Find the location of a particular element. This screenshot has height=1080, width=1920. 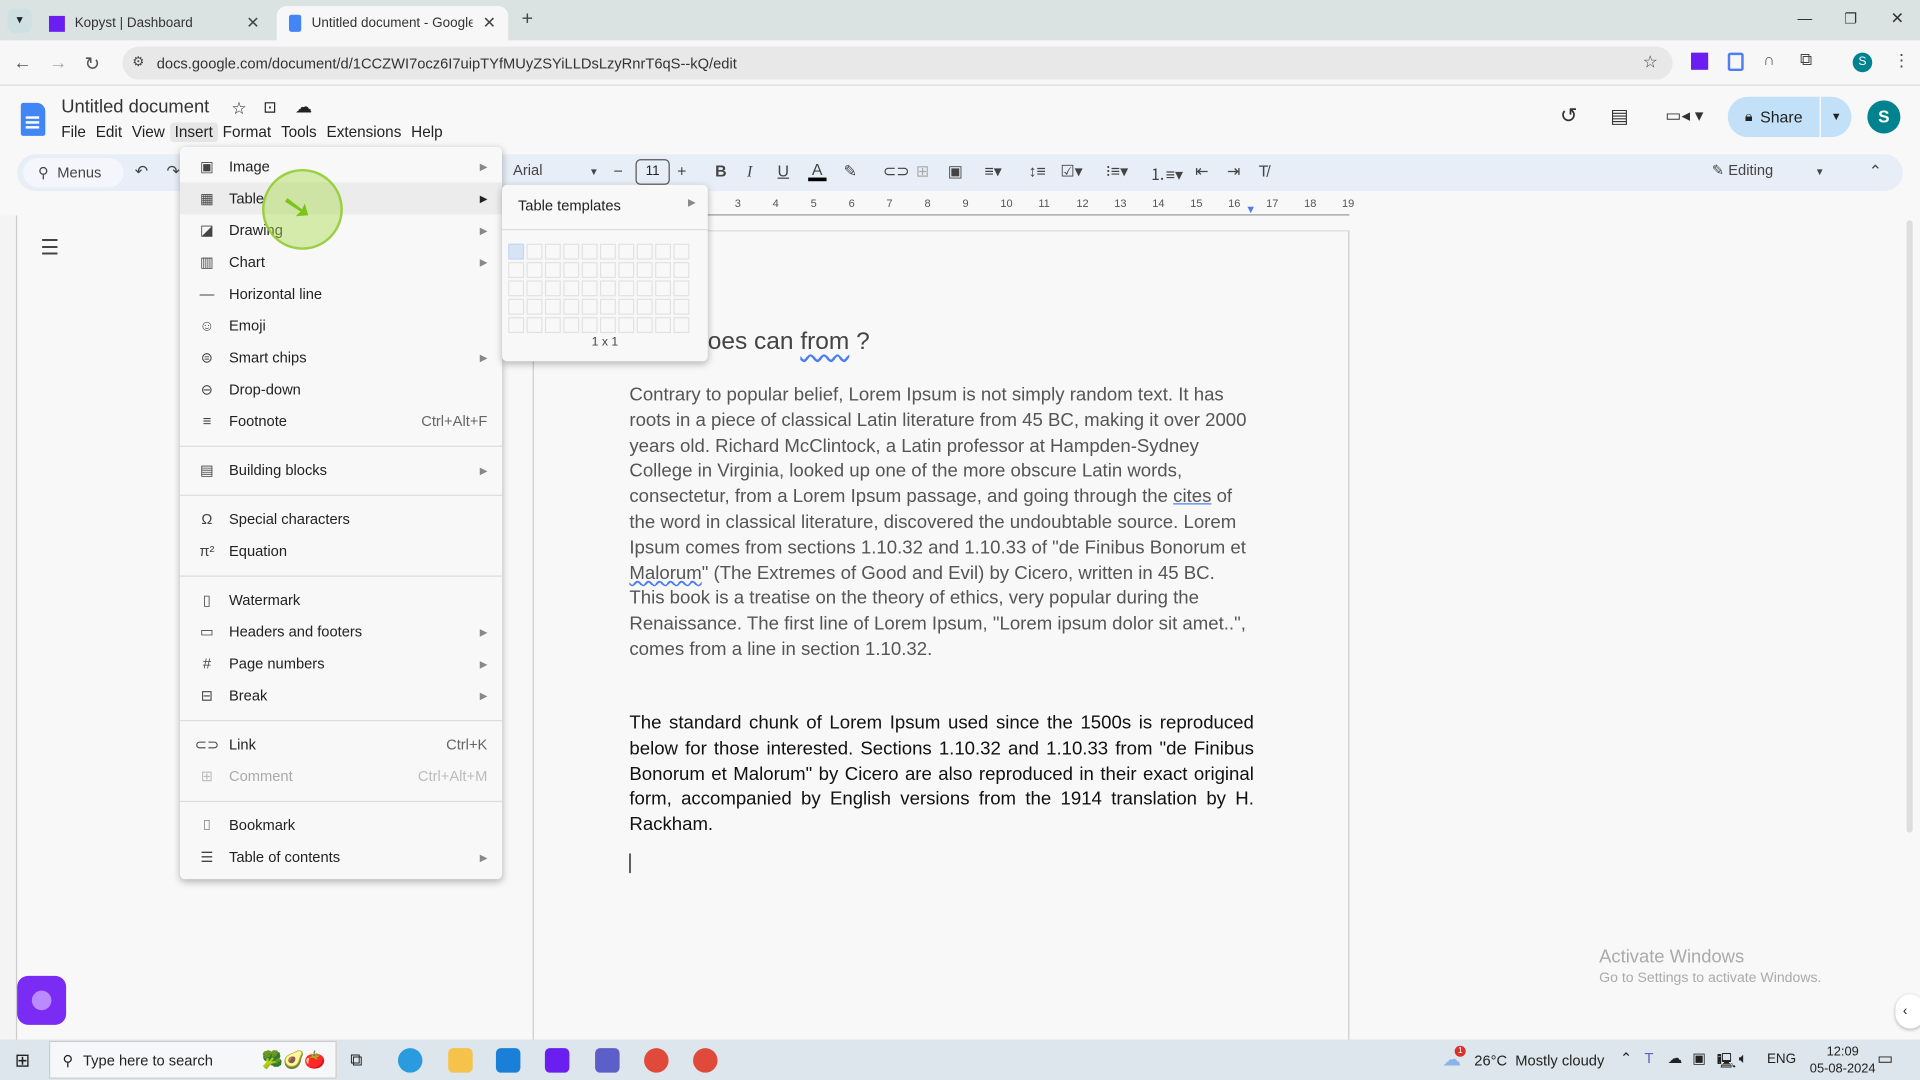

share-button: 🔒︎ Share ▼ is located at coordinates (1789, 117).